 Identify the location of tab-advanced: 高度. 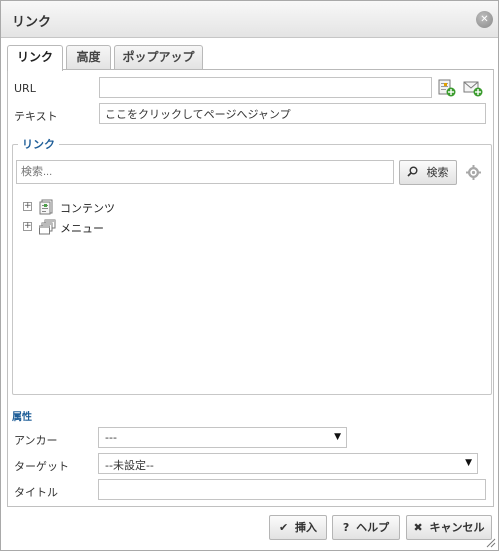
(88, 57).